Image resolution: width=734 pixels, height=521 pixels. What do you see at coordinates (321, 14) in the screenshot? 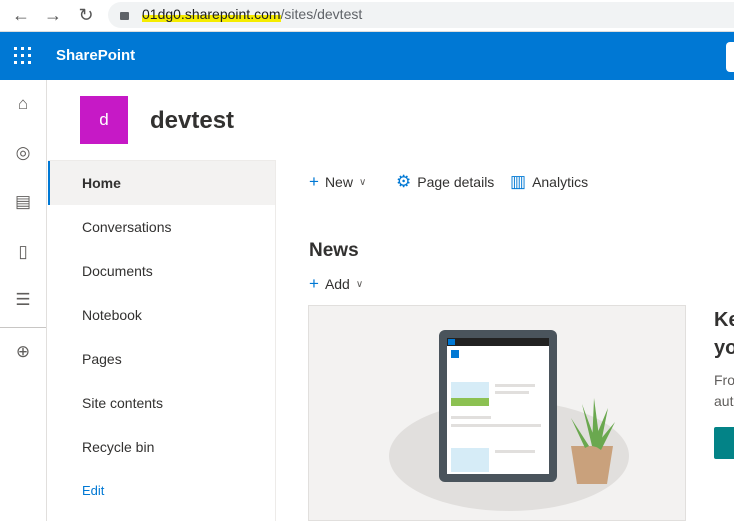
I see `url-path: /sites/devtest` at bounding box center [321, 14].